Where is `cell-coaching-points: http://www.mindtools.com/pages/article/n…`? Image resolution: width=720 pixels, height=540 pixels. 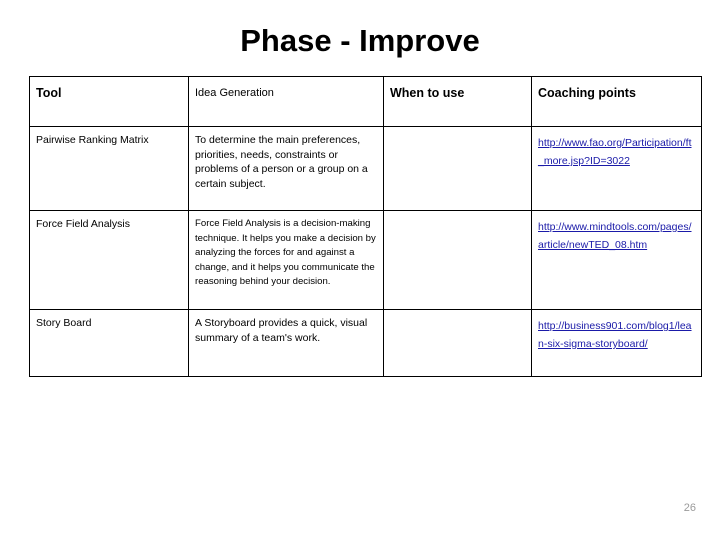
cell-coaching-points: http://www.mindtools.com/pages/article/n… is located at coordinates (616, 260).